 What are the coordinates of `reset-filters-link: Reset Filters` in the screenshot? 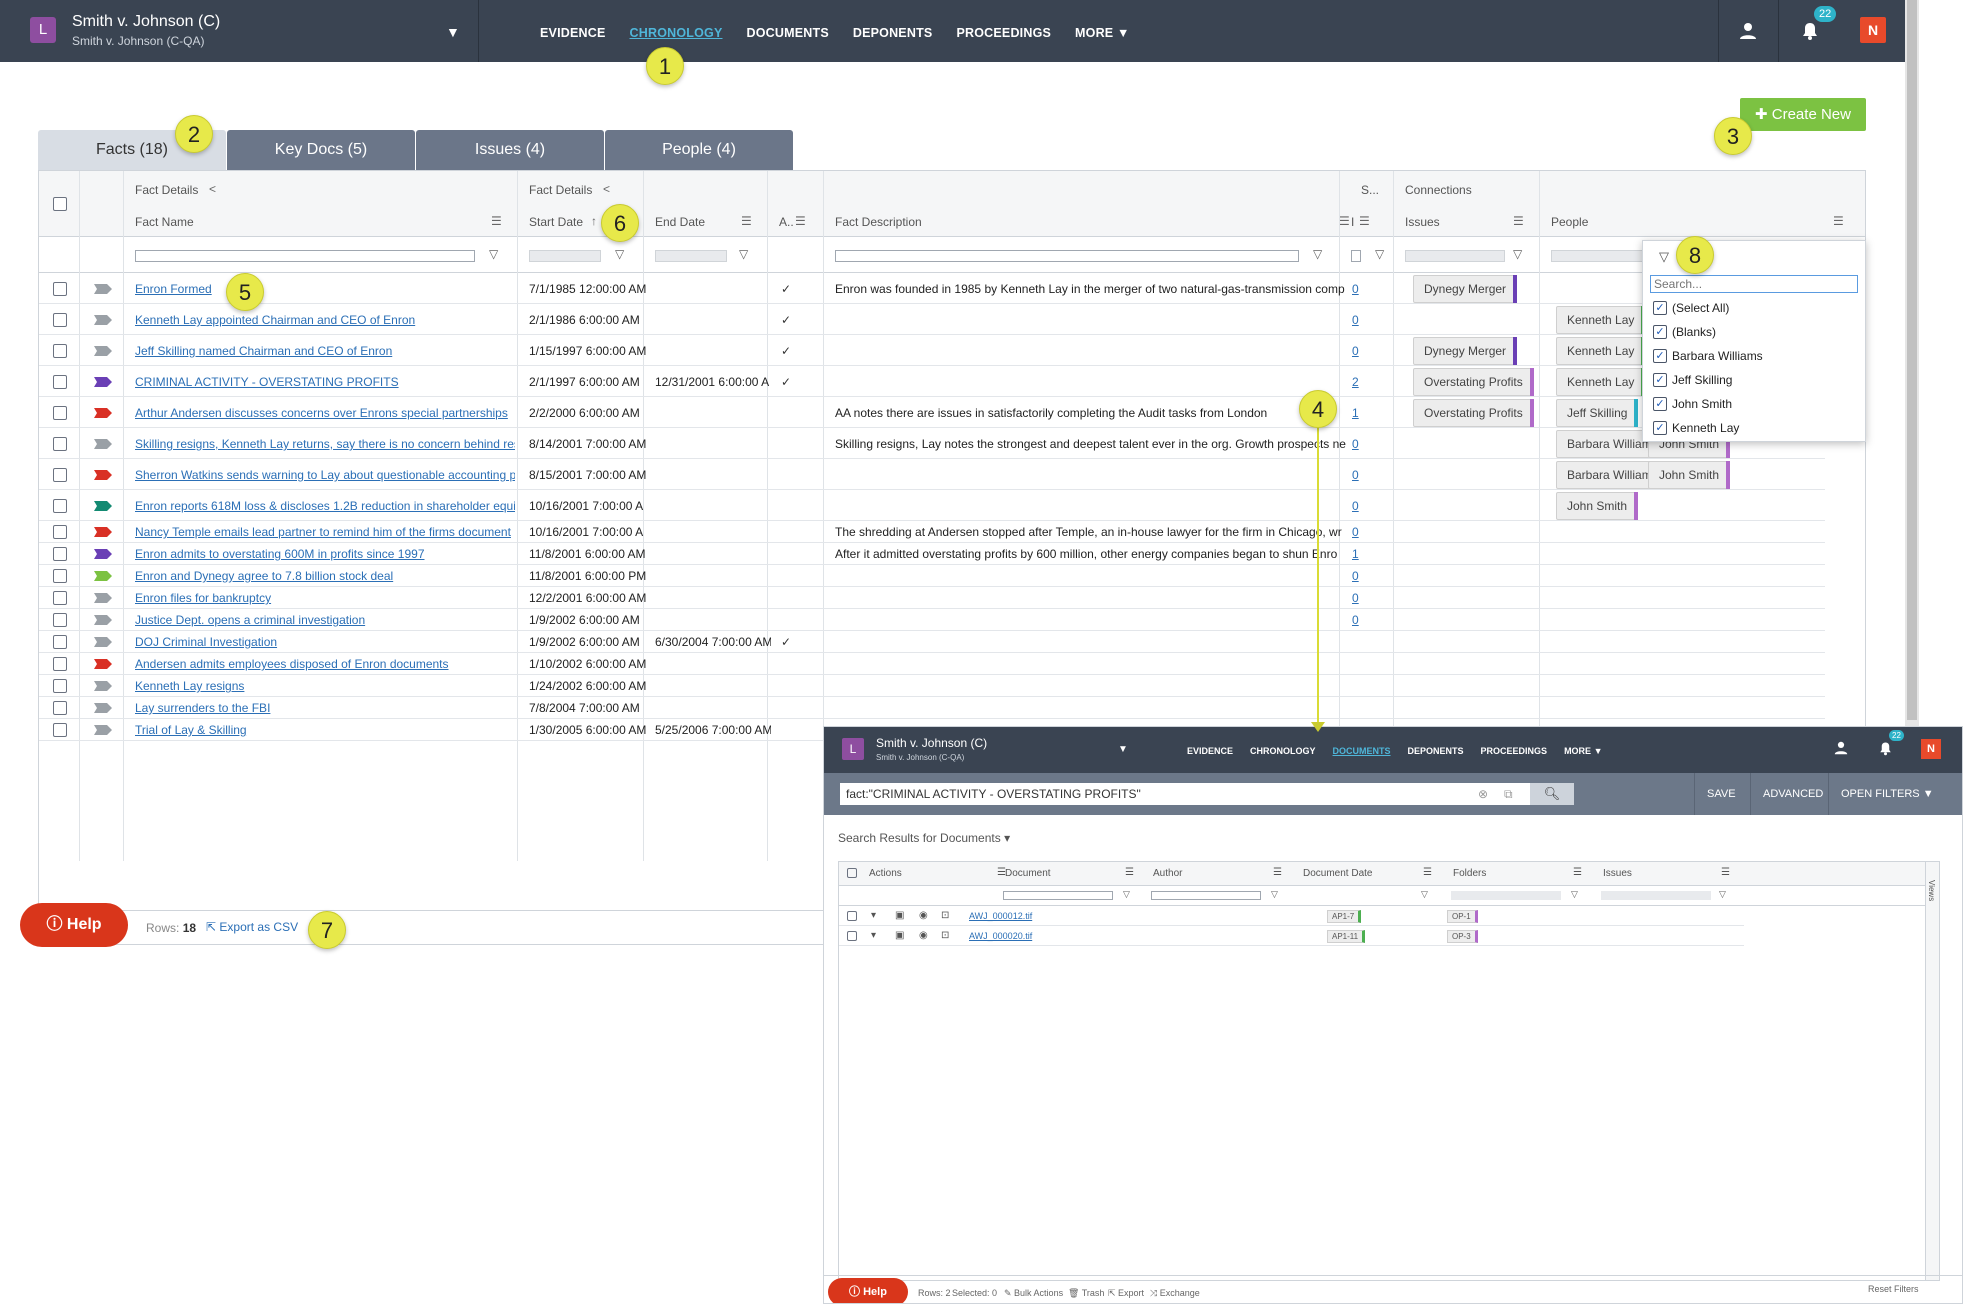 It's located at (1893, 1289).